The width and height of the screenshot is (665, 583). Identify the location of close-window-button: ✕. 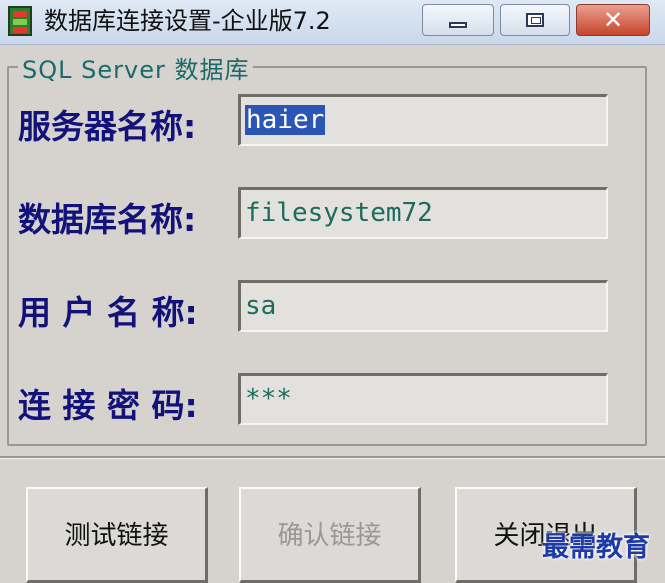
(613, 20).